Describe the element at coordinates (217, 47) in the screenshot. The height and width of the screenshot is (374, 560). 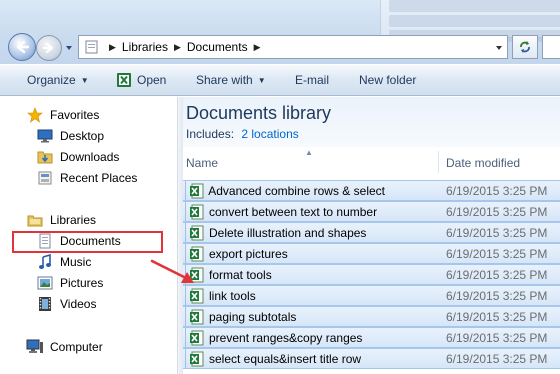
I see `breadcrumb-documents: Documents` at that location.